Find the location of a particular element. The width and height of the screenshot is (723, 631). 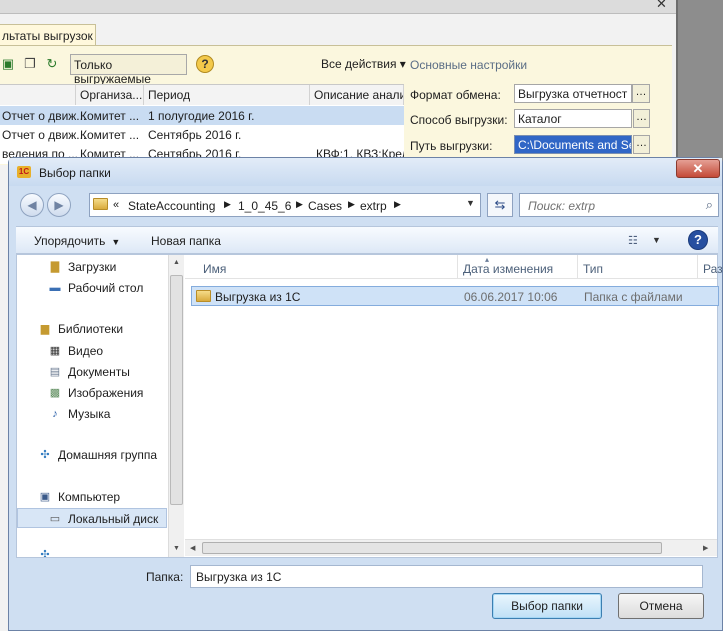

column-header-description: Описание аналит is located at coordinates (357, 95).